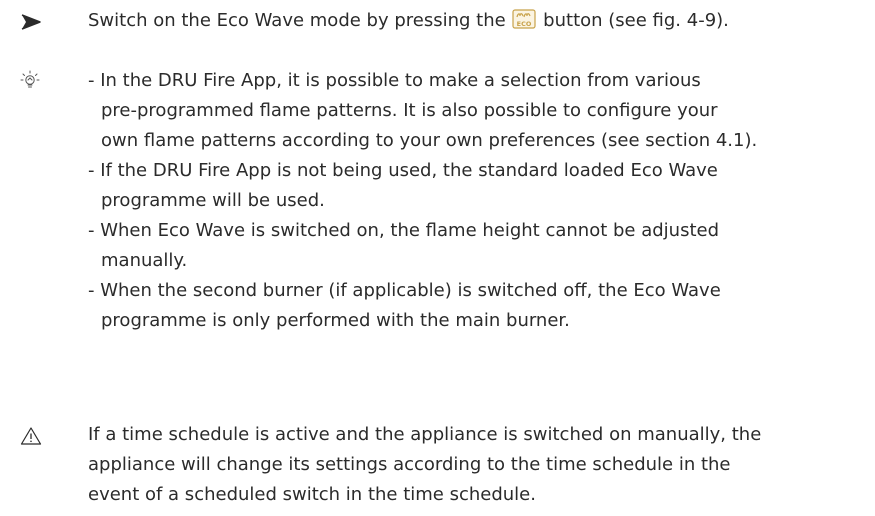 Image resolution: width=875 pixels, height=516 pixels. What do you see at coordinates (32, 81) in the screenshot?
I see `lightbulb-tip-icon` at bounding box center [32, 81].